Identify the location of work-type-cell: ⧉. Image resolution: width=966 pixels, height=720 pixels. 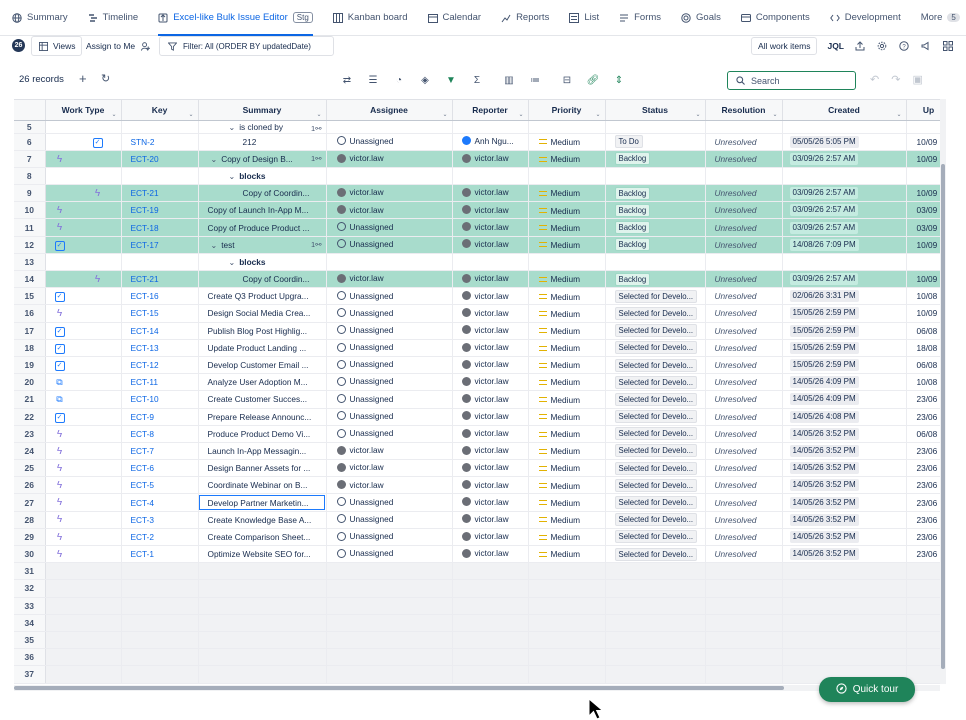
(83, 399).